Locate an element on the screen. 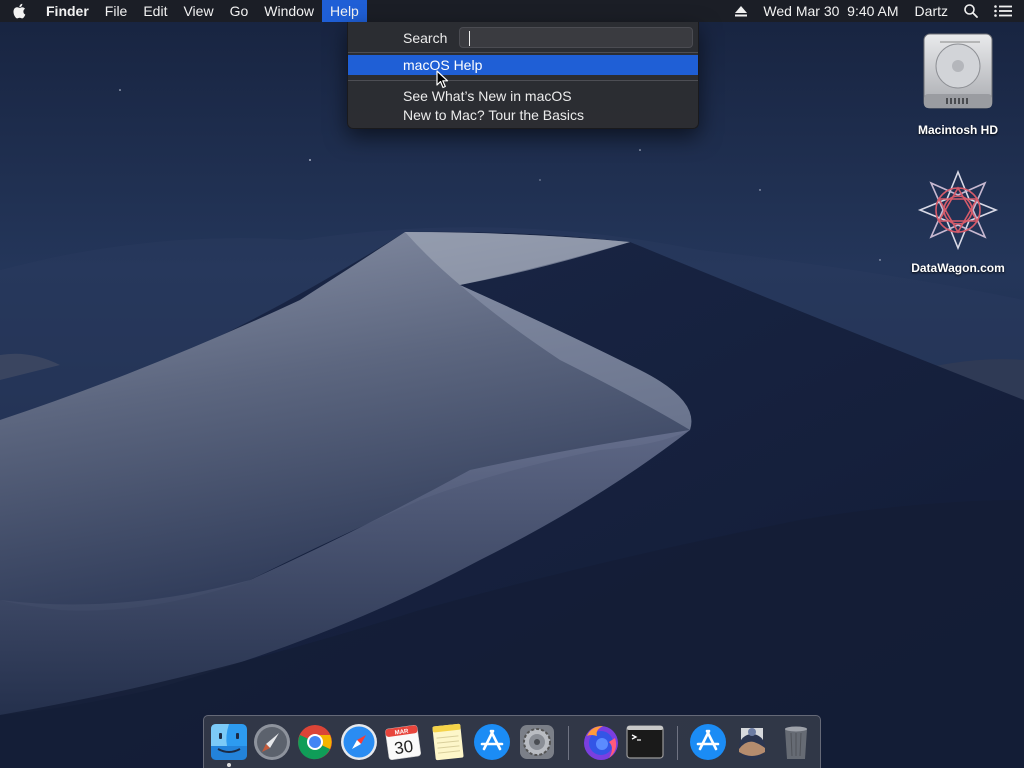 This screenshot has height=768, width=1024. firefox-icon is located at coordinates (601, 743).